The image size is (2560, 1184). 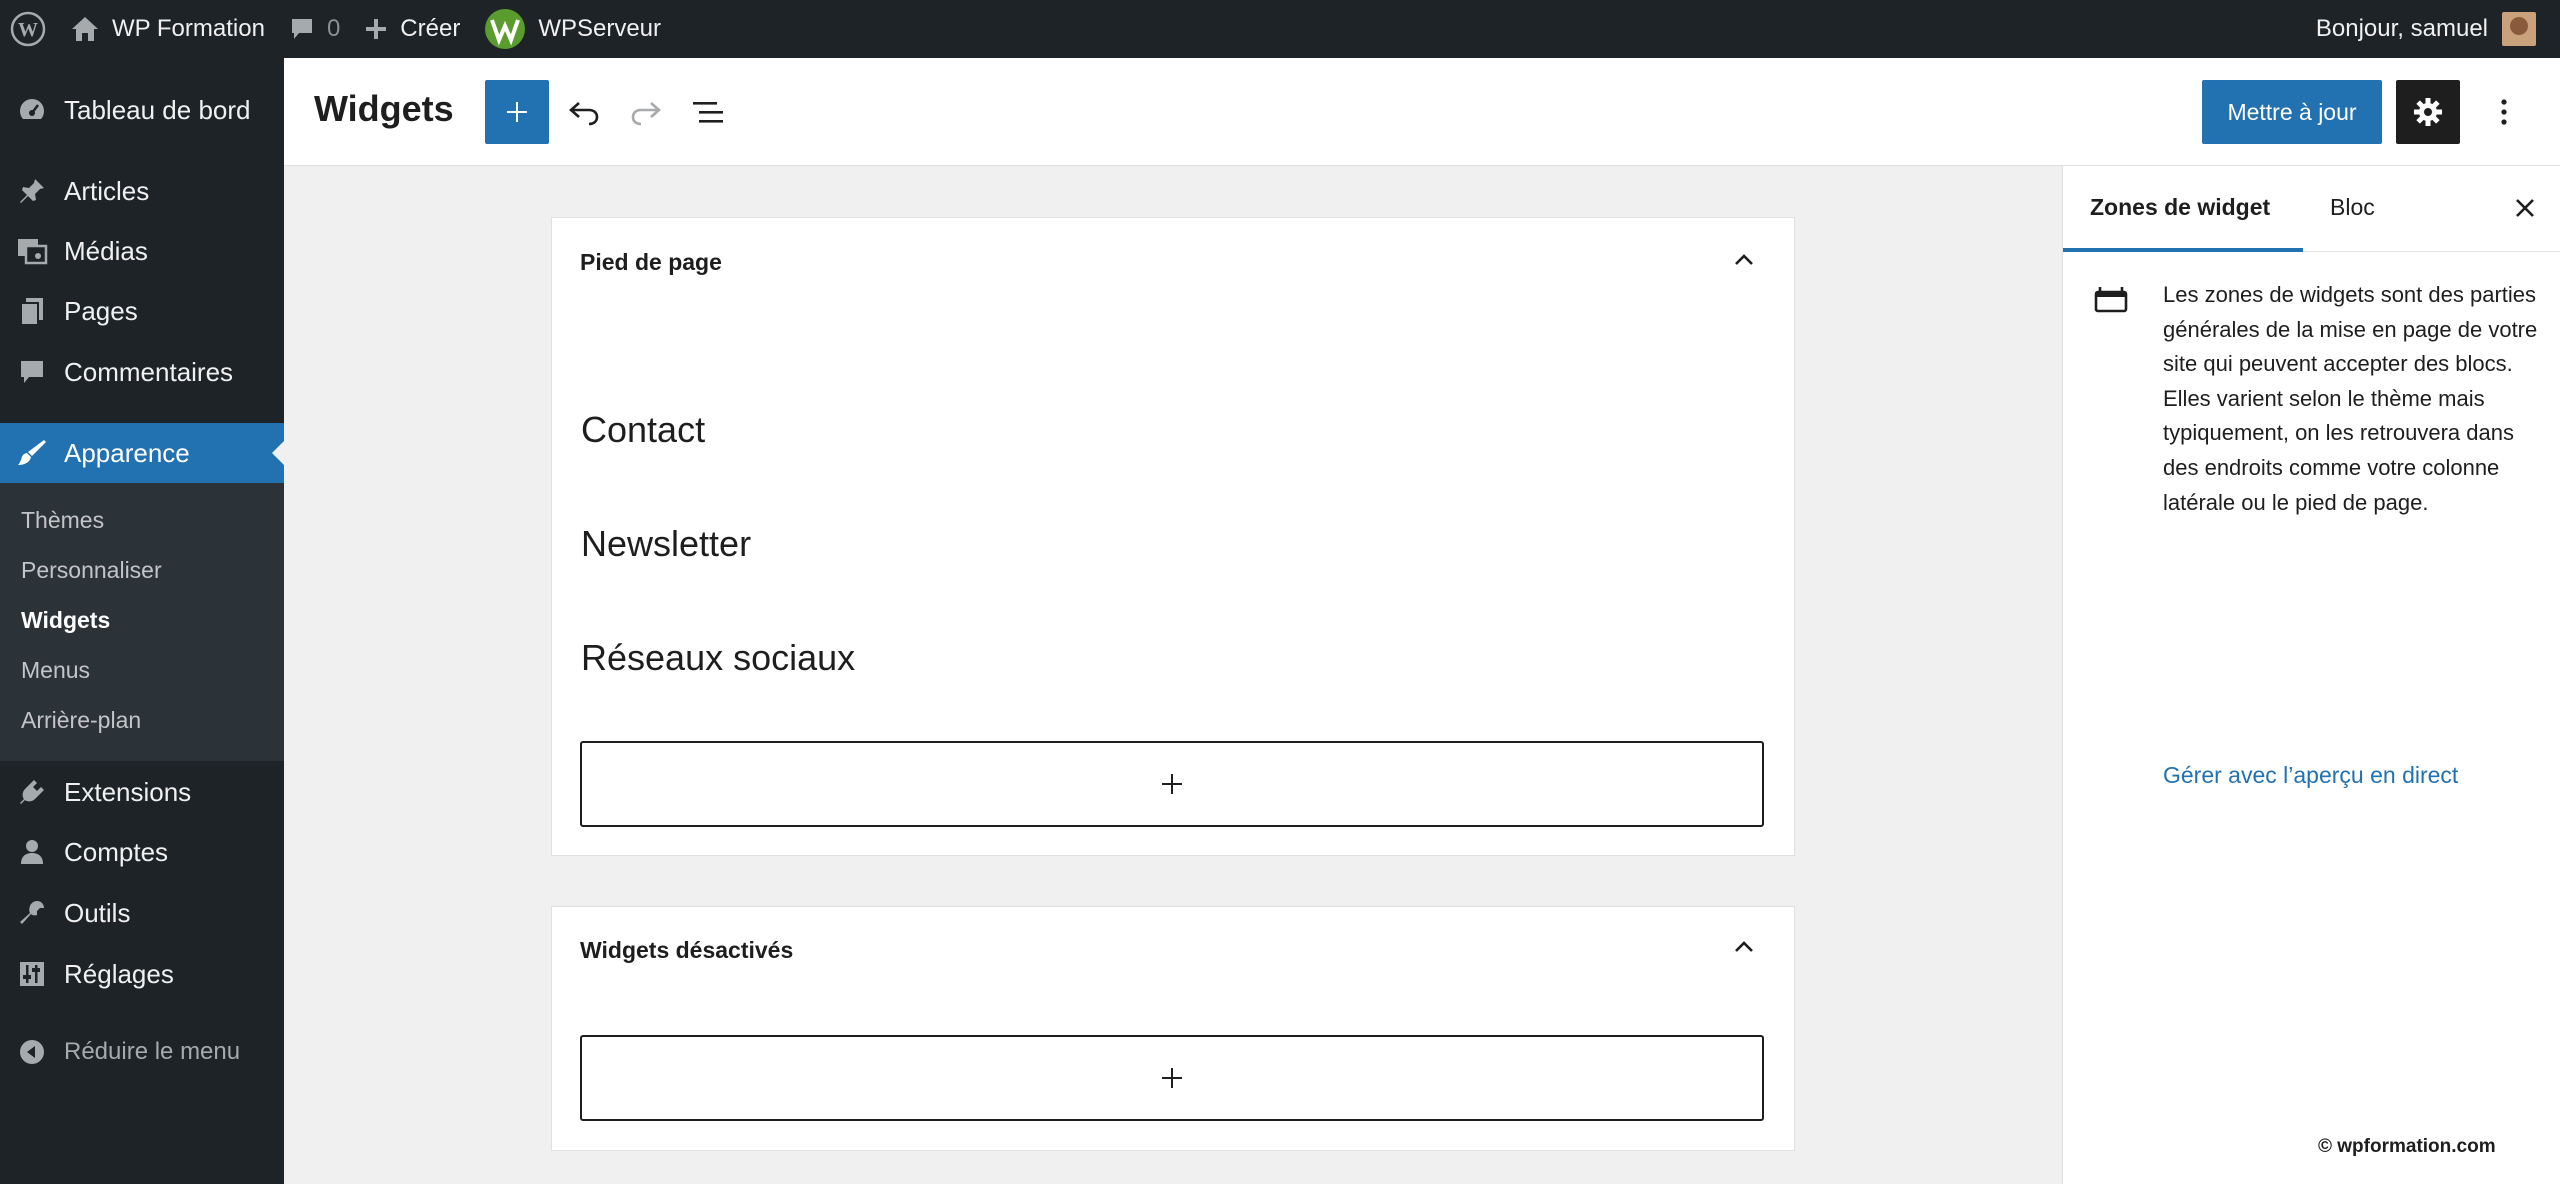 What do you see at coordinates (1173, 1028) in the screenshot?
I see `widget-area-inactive: Widgets désactivés` at bounding box center [1173, 1028].